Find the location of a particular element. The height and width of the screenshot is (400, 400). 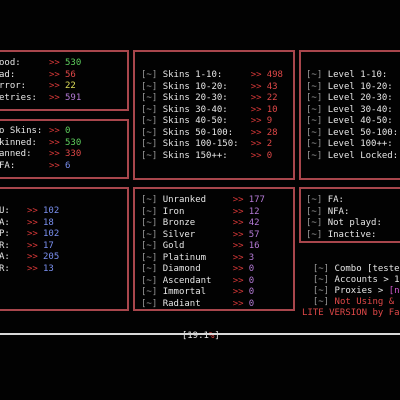

skins-row: [~] Skins 50-100: >> 28 is located at coordinates (209, 133).